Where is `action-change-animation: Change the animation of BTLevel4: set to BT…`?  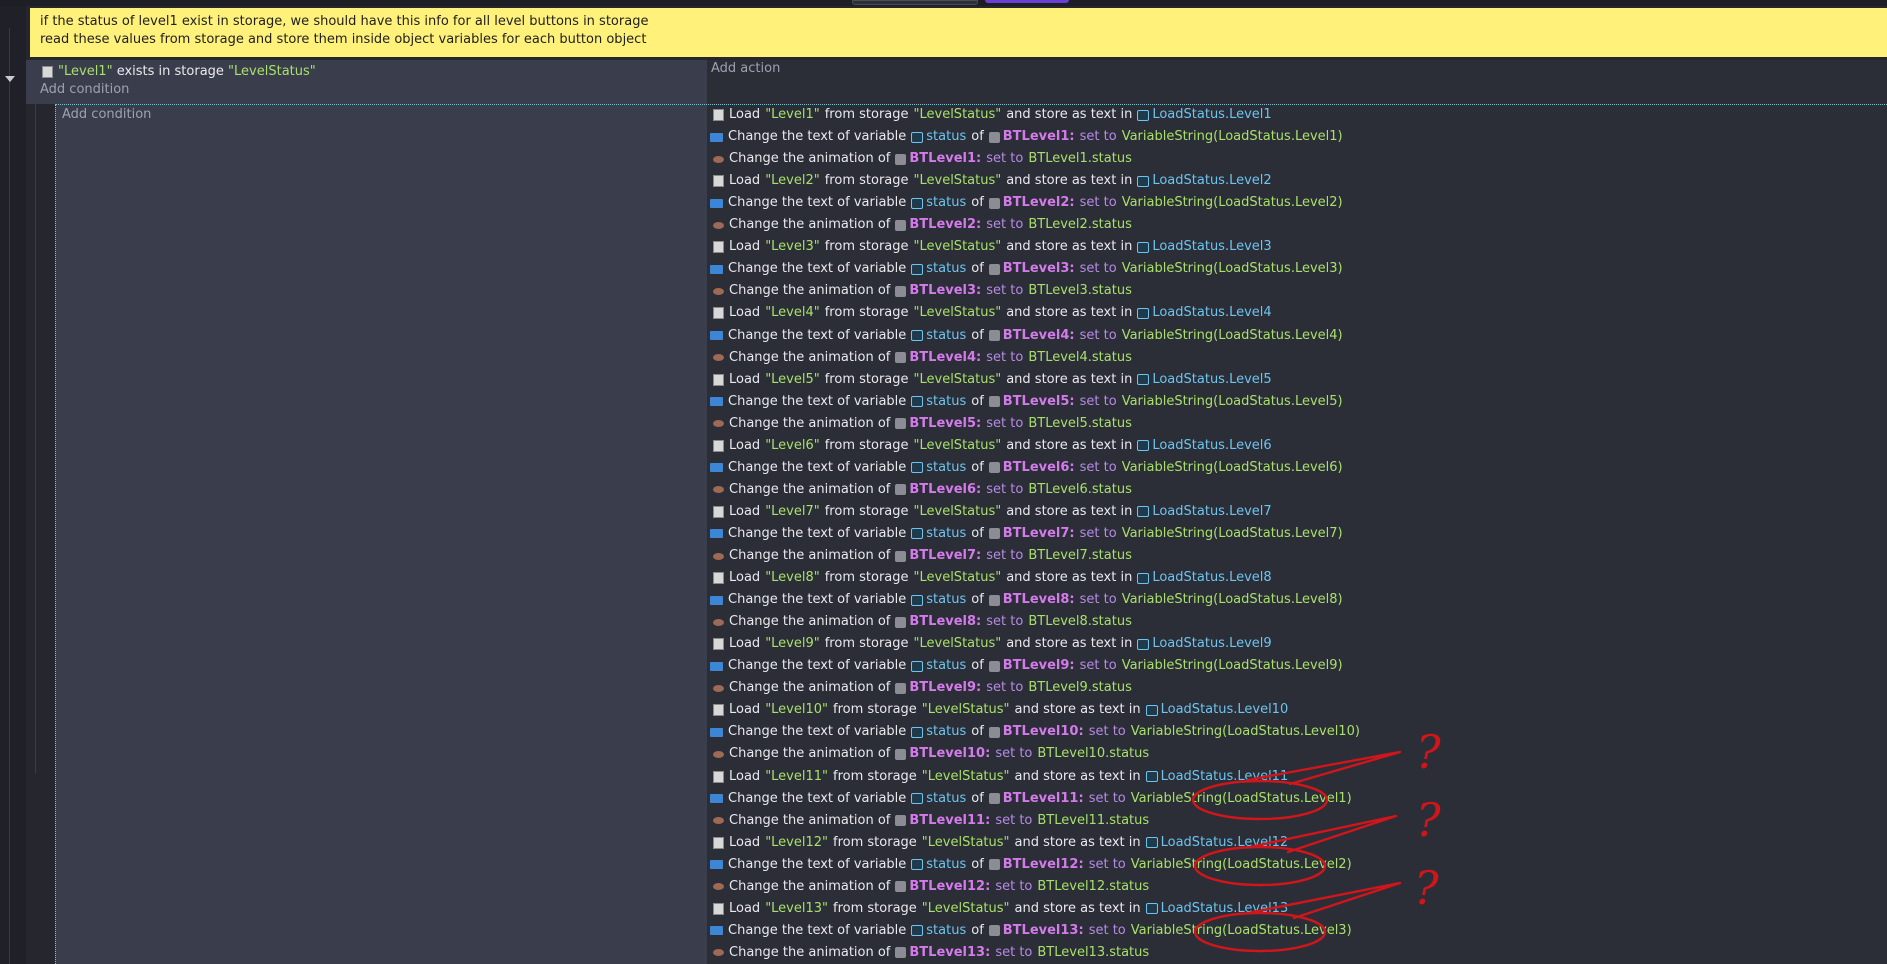 action-change-animation: Change the animation of BTLevel4: set to BT… is located at coordinates (922, 358).